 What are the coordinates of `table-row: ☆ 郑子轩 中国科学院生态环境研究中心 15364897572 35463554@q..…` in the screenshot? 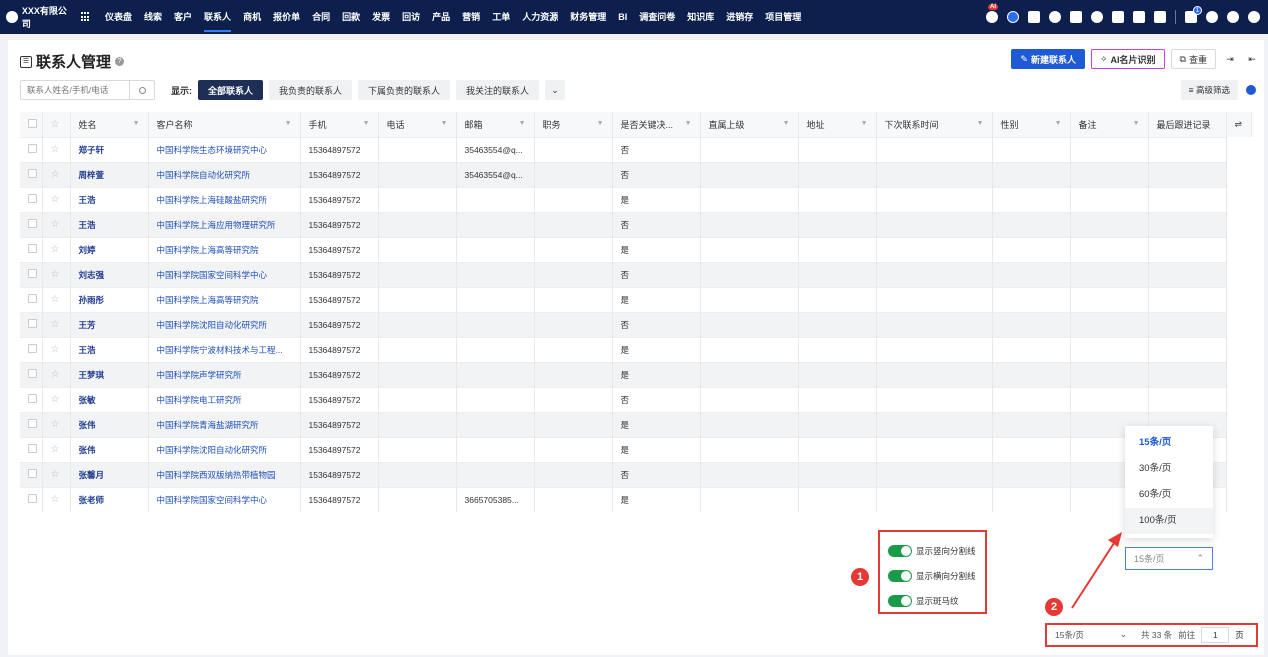 It's located at (636, 149).